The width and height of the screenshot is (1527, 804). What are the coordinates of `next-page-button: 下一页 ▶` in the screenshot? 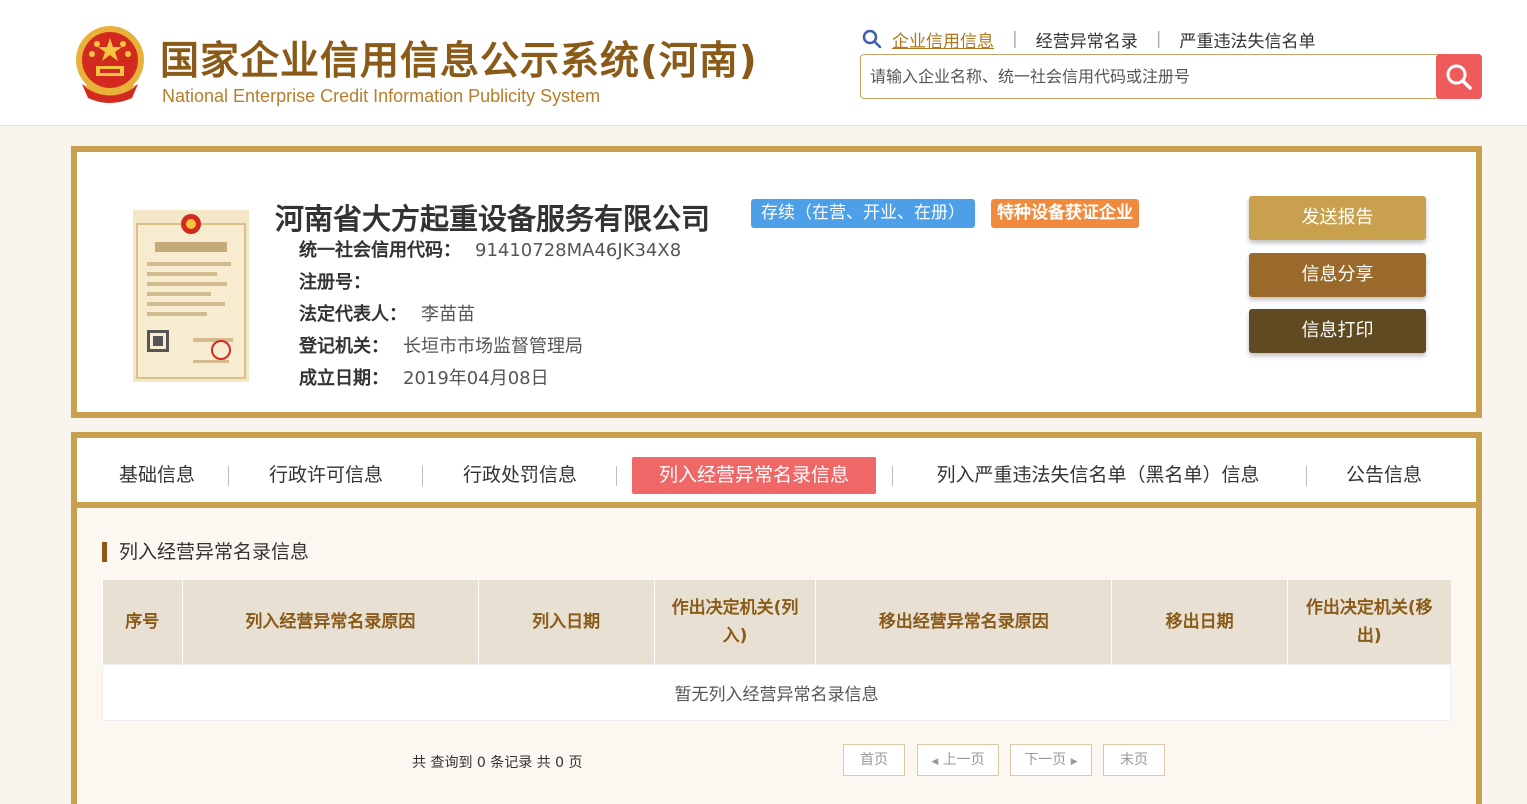 It's located at (1051, 760).